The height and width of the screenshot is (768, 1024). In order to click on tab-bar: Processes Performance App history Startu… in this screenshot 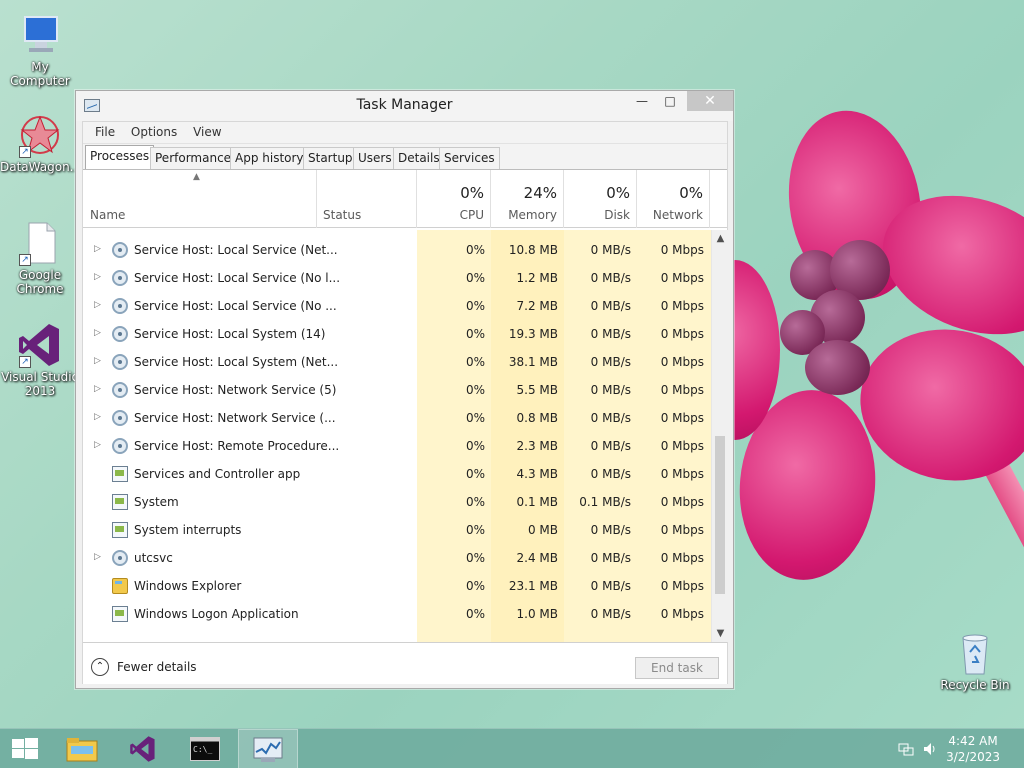, I will do `click(405, 157)`.